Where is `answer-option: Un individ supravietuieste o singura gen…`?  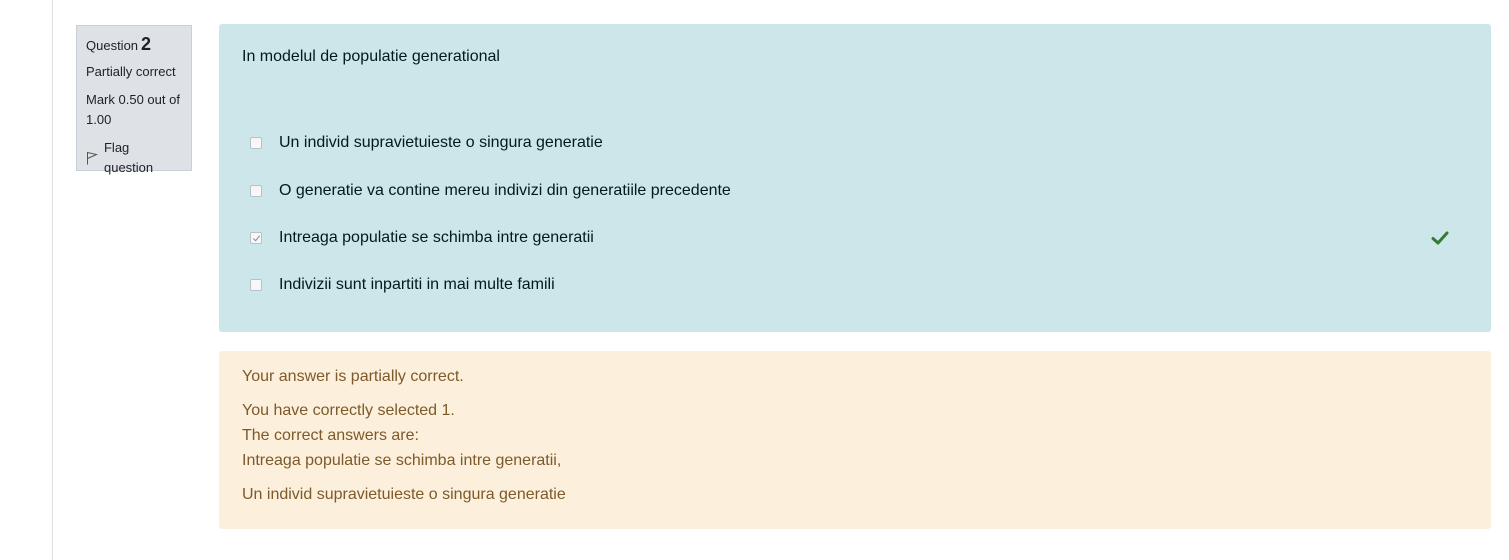 answer-option: Un individ supravietuieste o singura gen… is located at coordinates (860, 143).